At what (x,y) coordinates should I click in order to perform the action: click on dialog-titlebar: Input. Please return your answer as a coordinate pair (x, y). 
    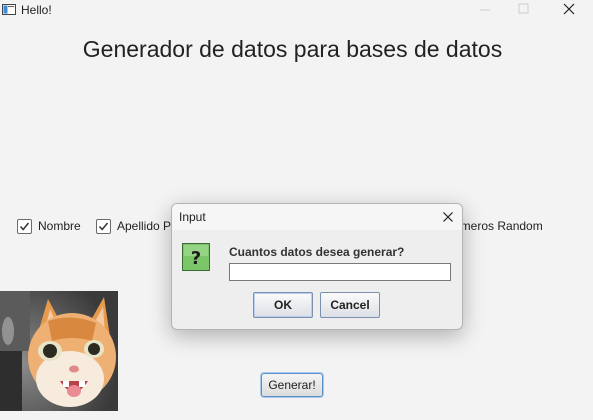
    Looking at the image, I should click on (317, 217).